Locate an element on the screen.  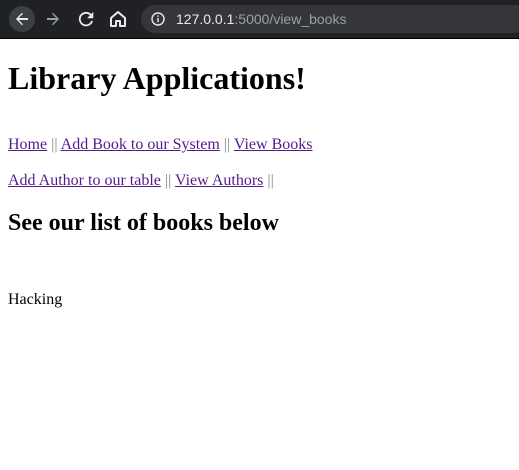
reload-button is located at coordinates (86, 19).